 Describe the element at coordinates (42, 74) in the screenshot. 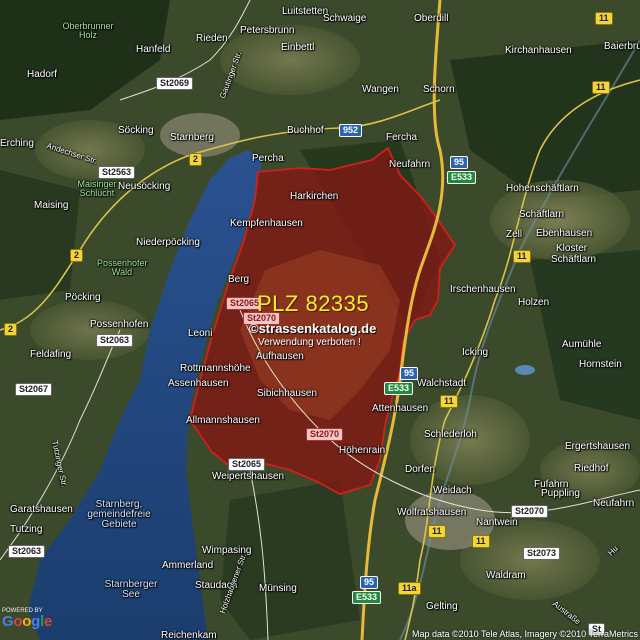

I see `place-label: Hadorf` at that location.